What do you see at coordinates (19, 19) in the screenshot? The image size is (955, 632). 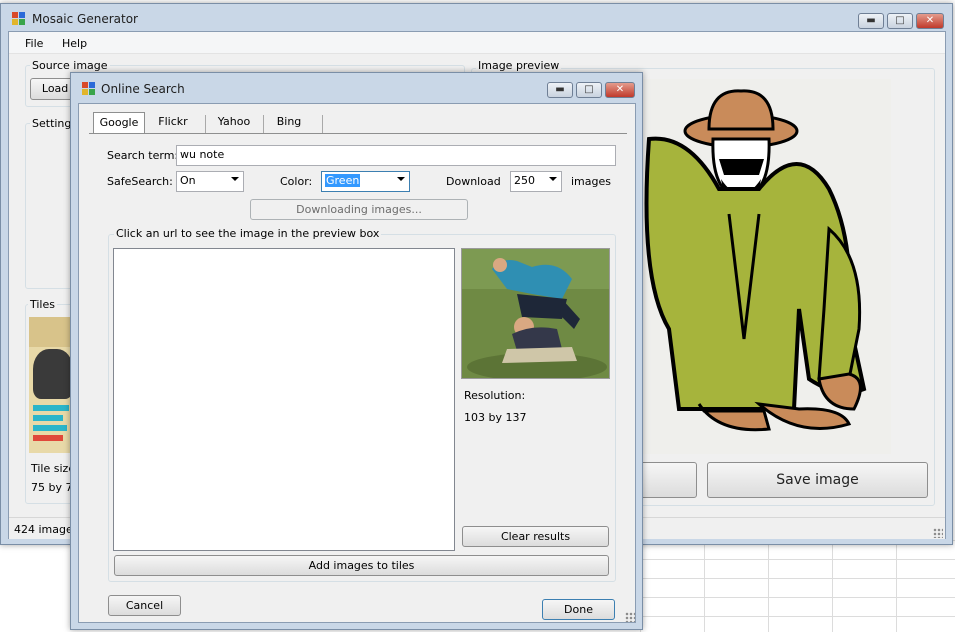 I see `app-icon` at bounding box center [19, 19].